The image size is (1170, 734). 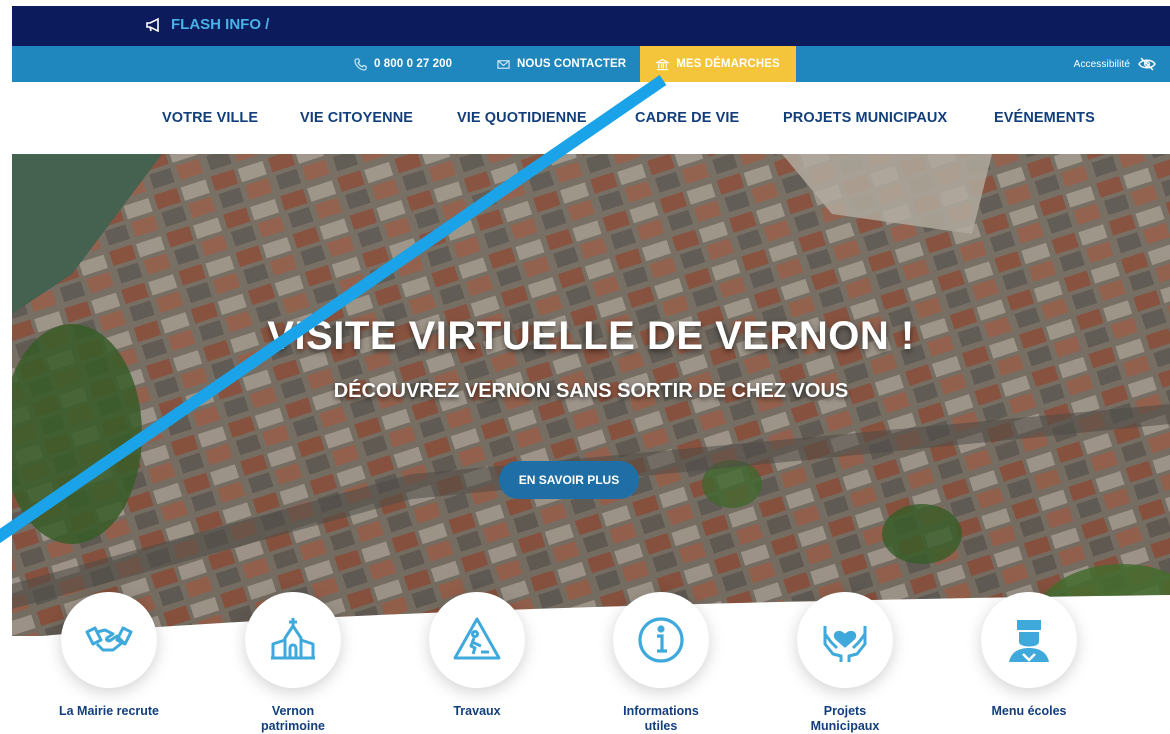 I want to click on church-icon, so click(x=293, y=639).